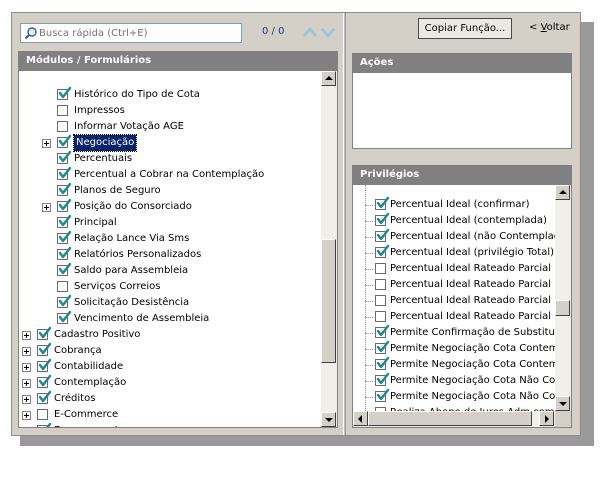 This screenshot has height=486, width=600. What do you see at coordinates (170, 287) in the screenshot?
I see `tree-item: Serviços Correios` at bounding box center [170, 287].